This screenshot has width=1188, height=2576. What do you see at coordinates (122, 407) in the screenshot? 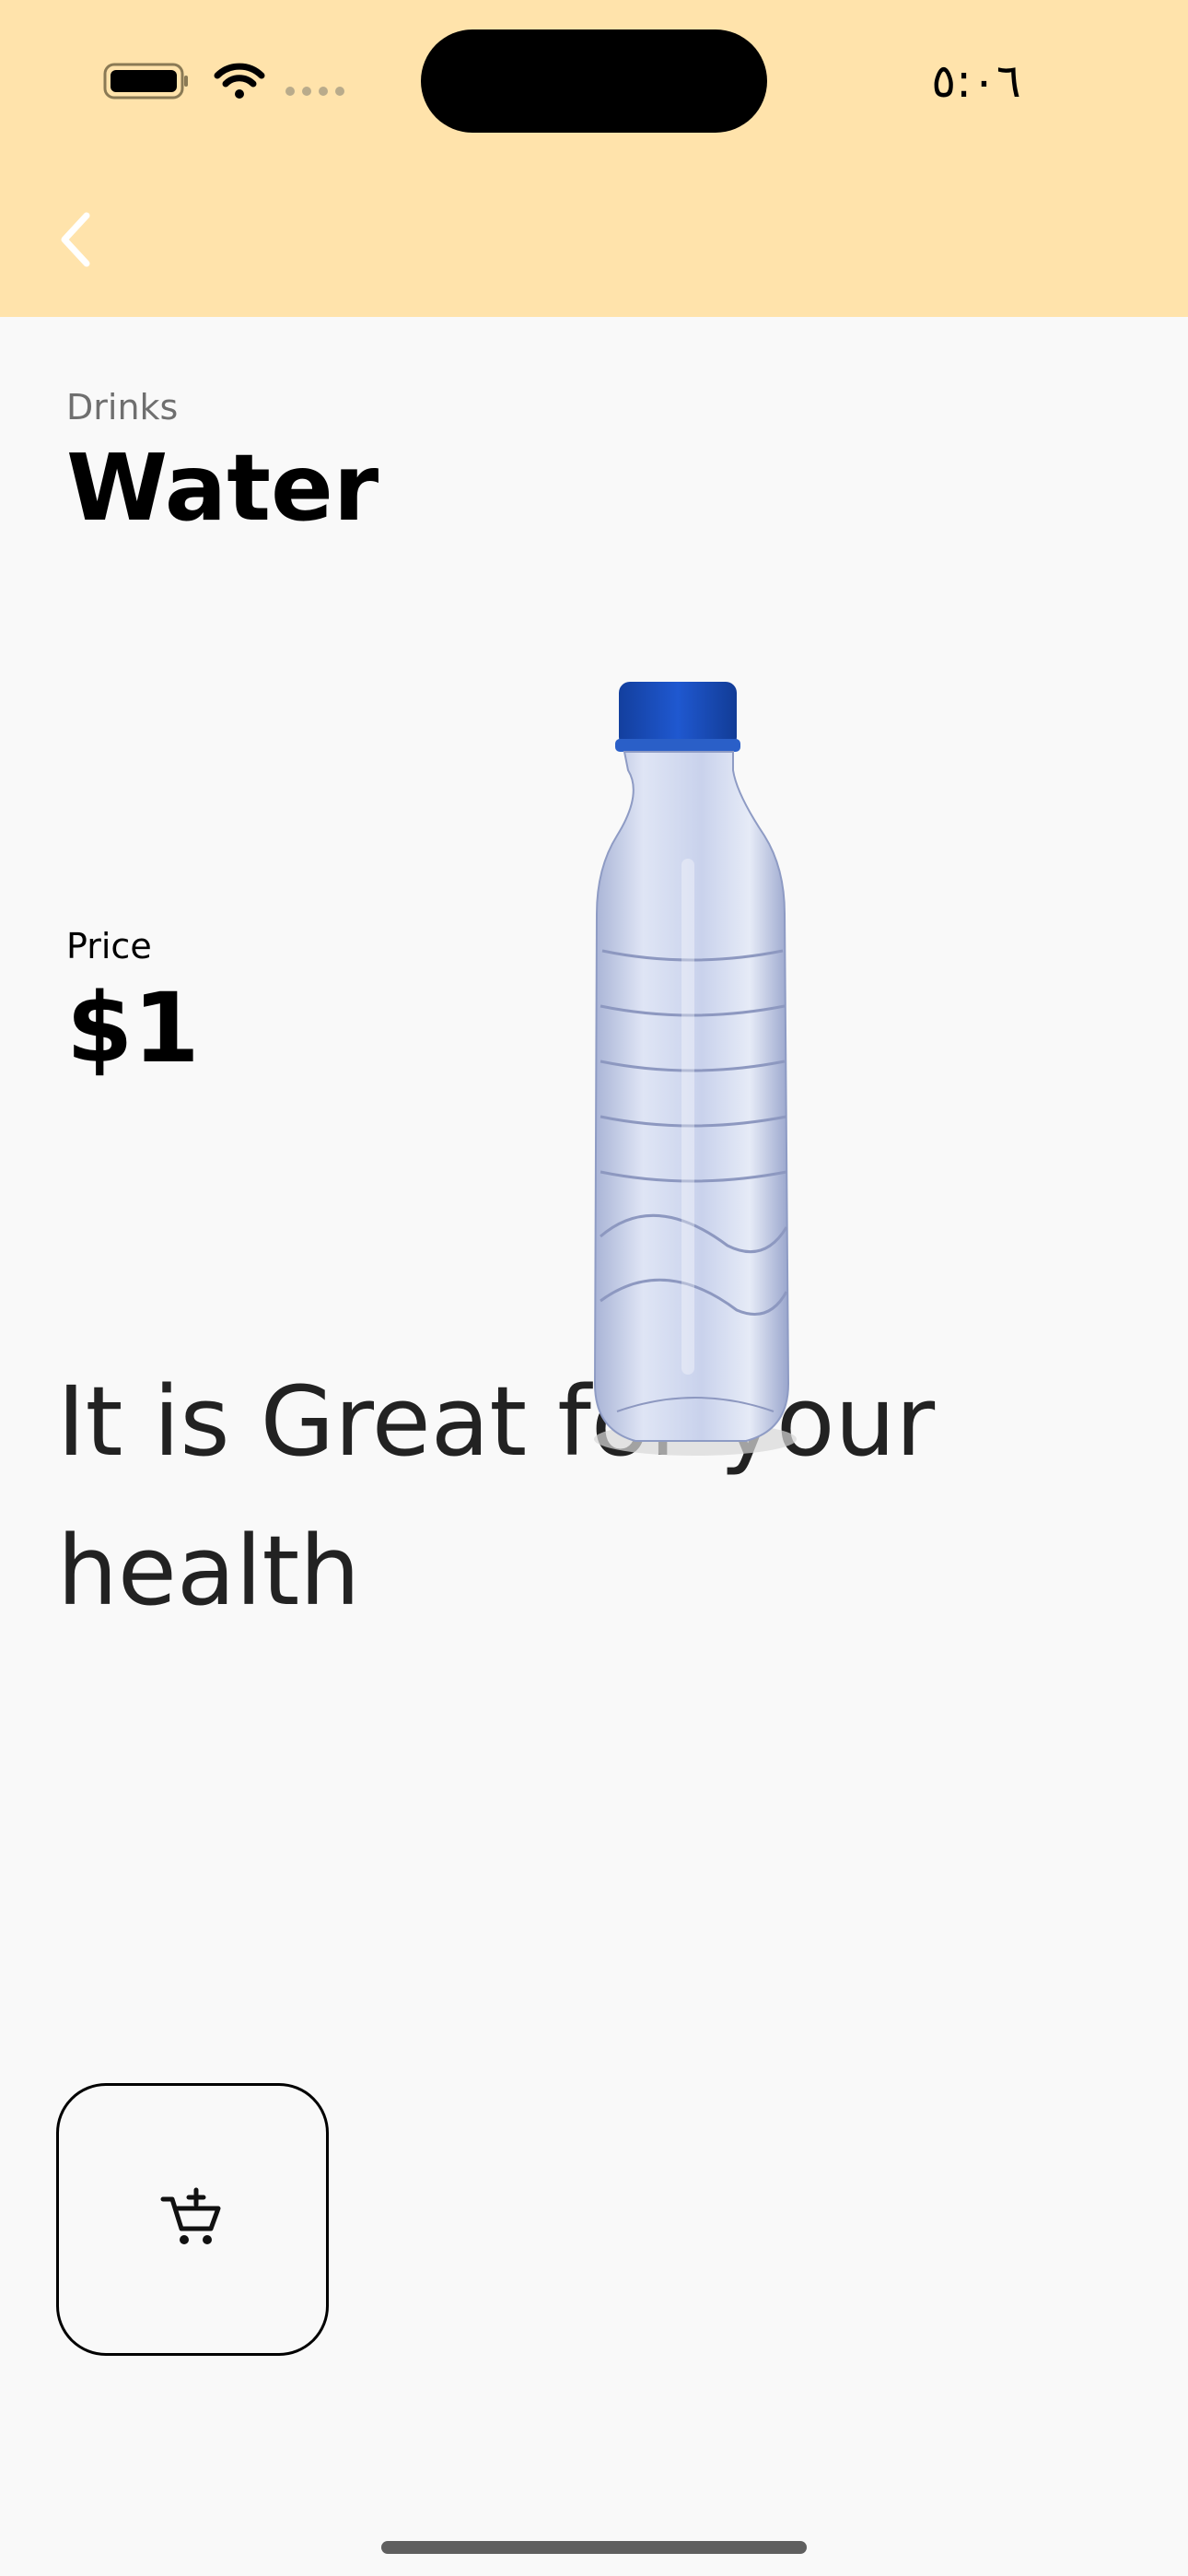
I see `product-category: Drinks` at bounding box center [122, 407].